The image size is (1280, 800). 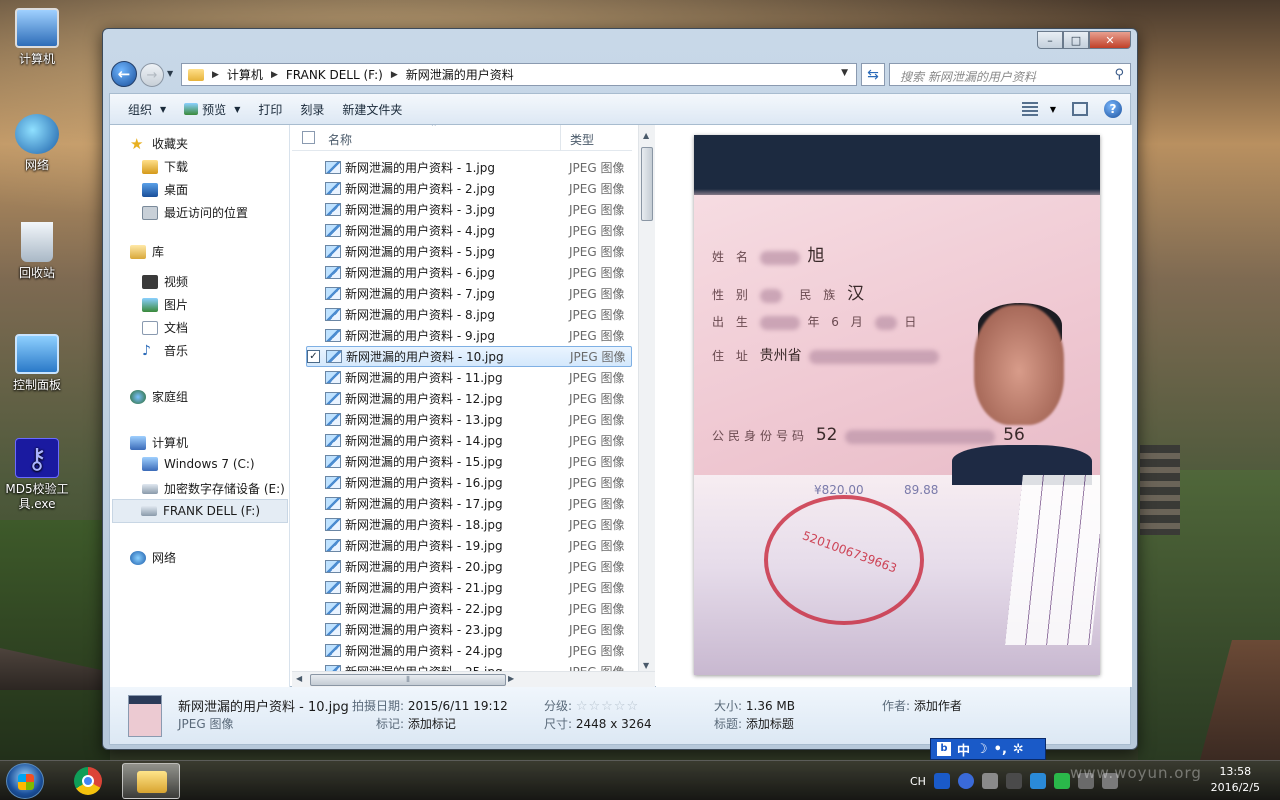 I want to click on moon-icon: ☽, so click(x=982, y=749).